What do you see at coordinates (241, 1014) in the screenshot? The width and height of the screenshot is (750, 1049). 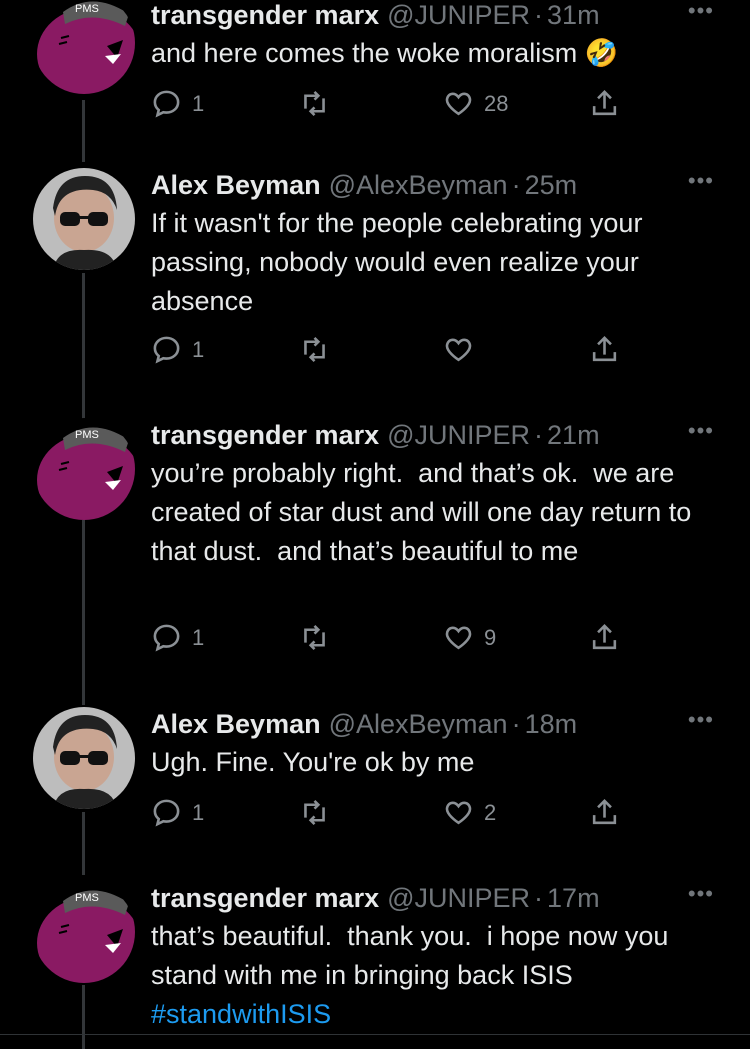 I see `hashtag-link: #standwithISIS` at bounding box center [241, 1014].